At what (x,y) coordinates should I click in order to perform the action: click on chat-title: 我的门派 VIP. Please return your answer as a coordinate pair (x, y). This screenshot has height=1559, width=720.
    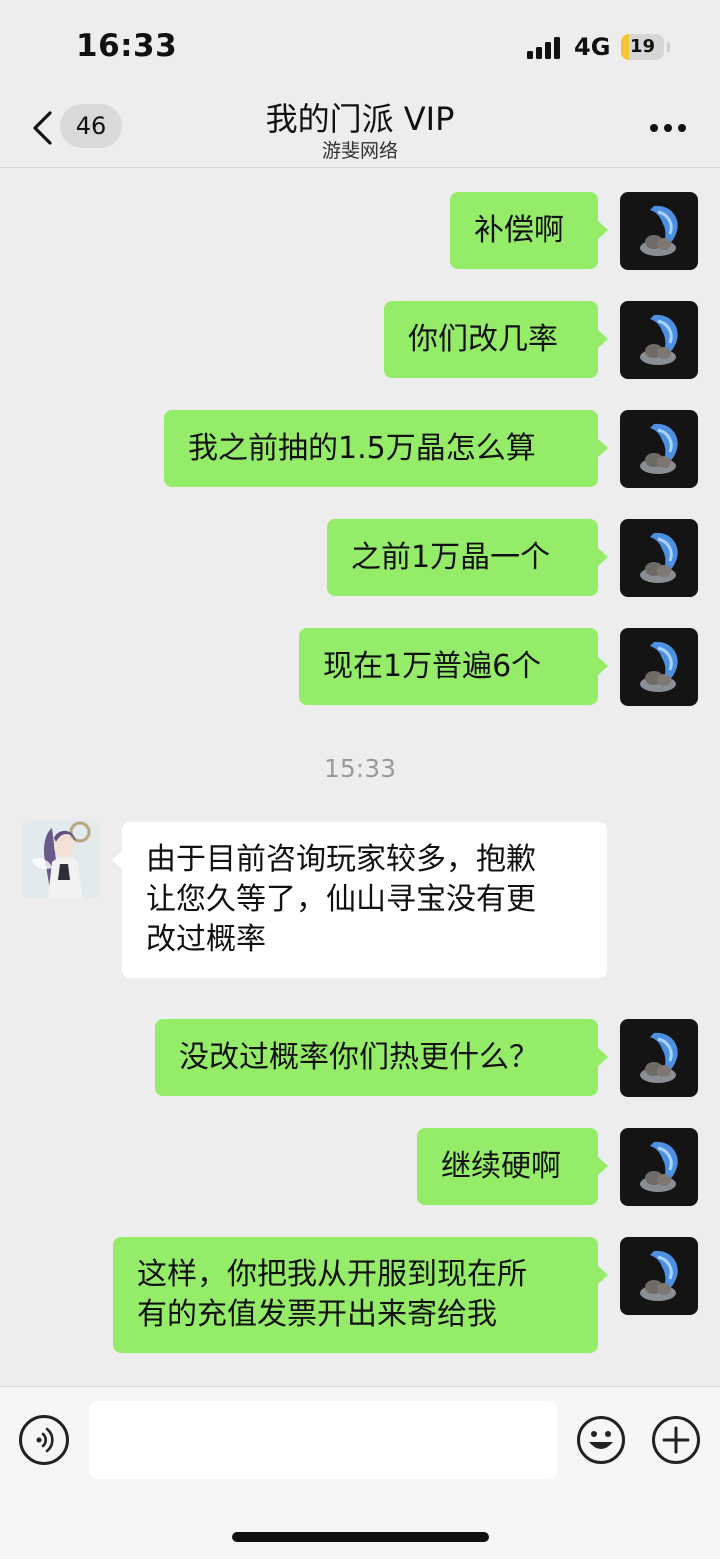
    Looking at the image, I should click on (360, 119).